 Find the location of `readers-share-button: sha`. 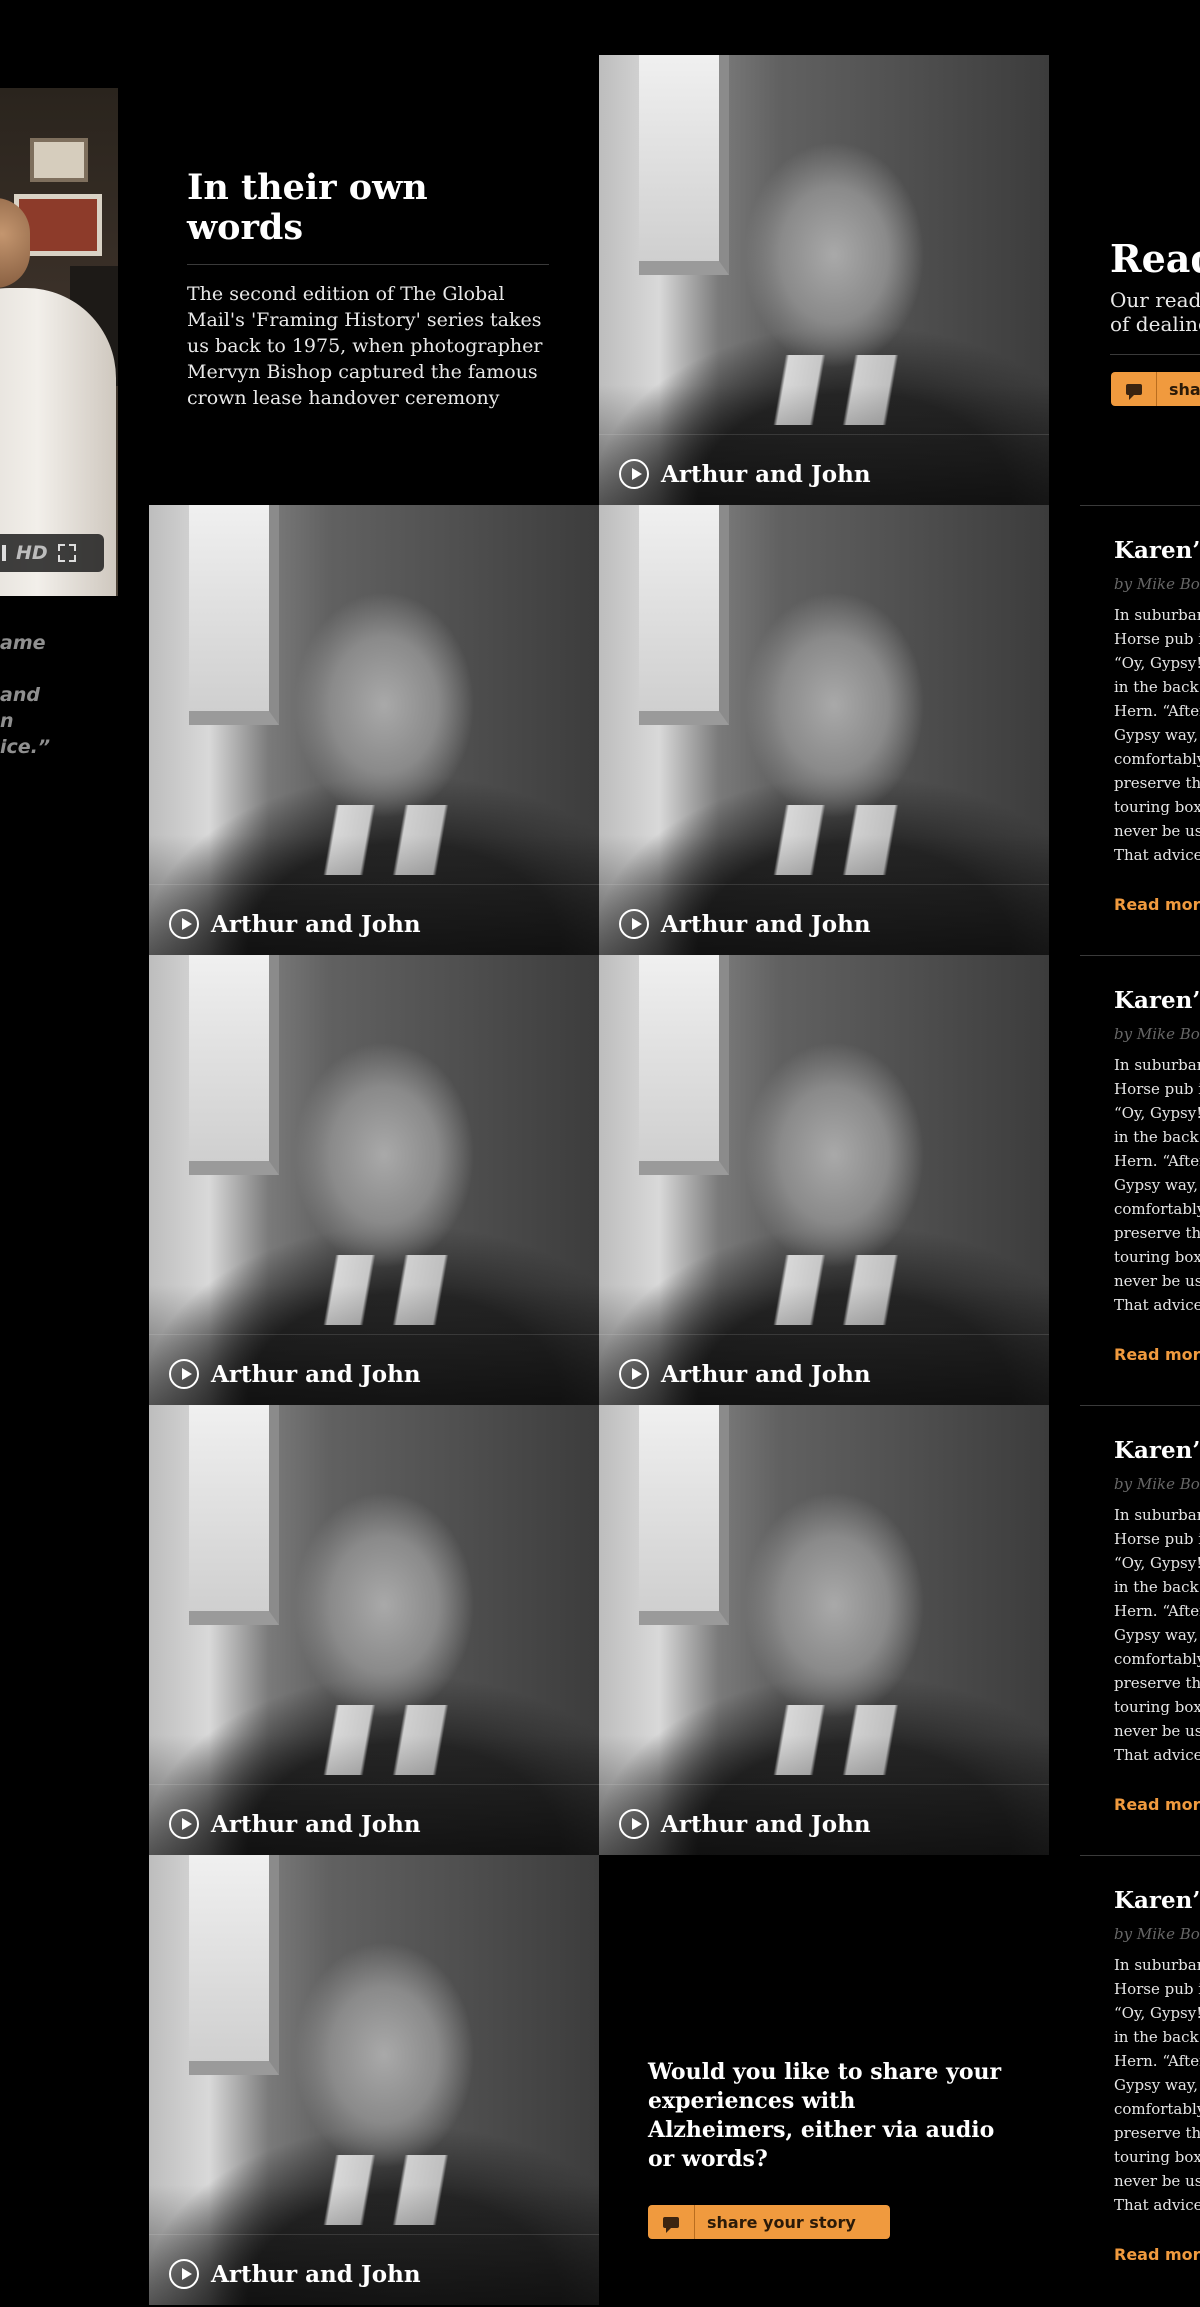

readers-share-button: sha is located at coordinates (1155, 389).